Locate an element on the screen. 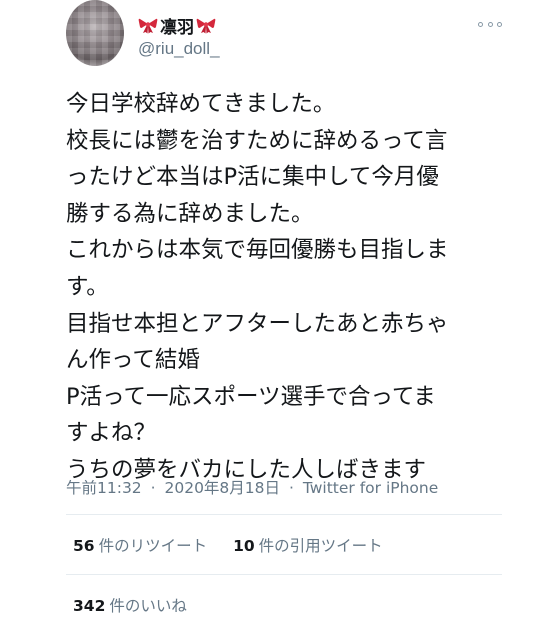  display-name-row: 凛羽 is located at coordinates (177, 25).